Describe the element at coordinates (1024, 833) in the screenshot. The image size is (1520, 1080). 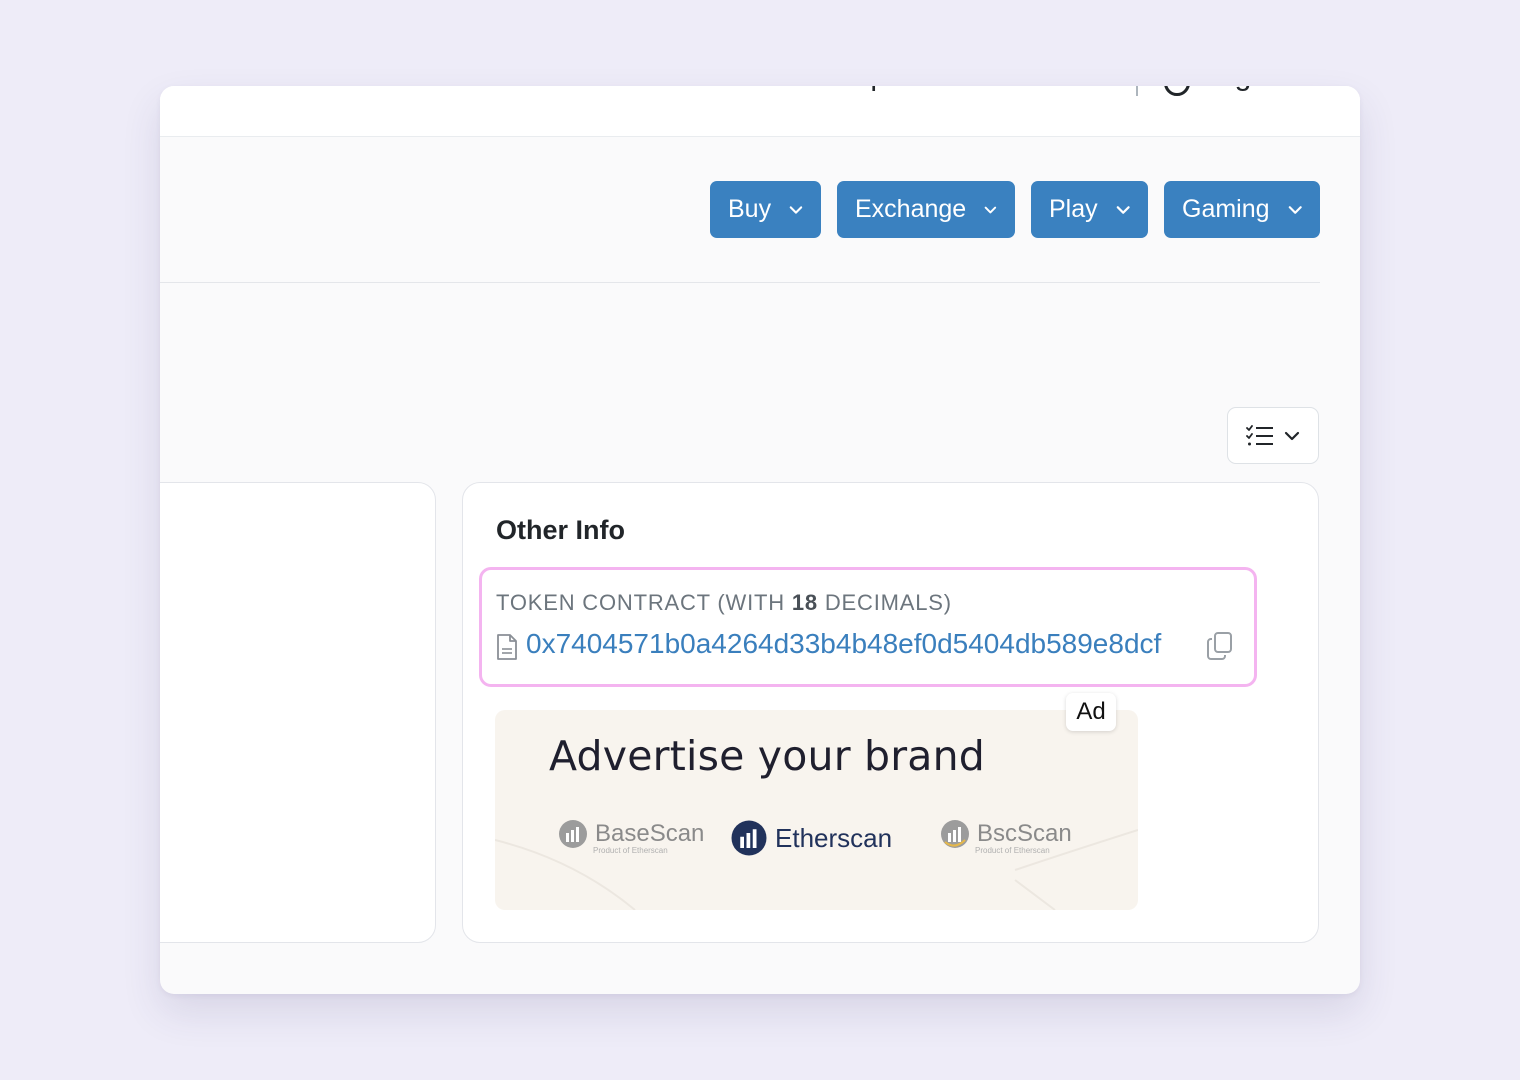
I see `brand-name: BscScan` at that location.